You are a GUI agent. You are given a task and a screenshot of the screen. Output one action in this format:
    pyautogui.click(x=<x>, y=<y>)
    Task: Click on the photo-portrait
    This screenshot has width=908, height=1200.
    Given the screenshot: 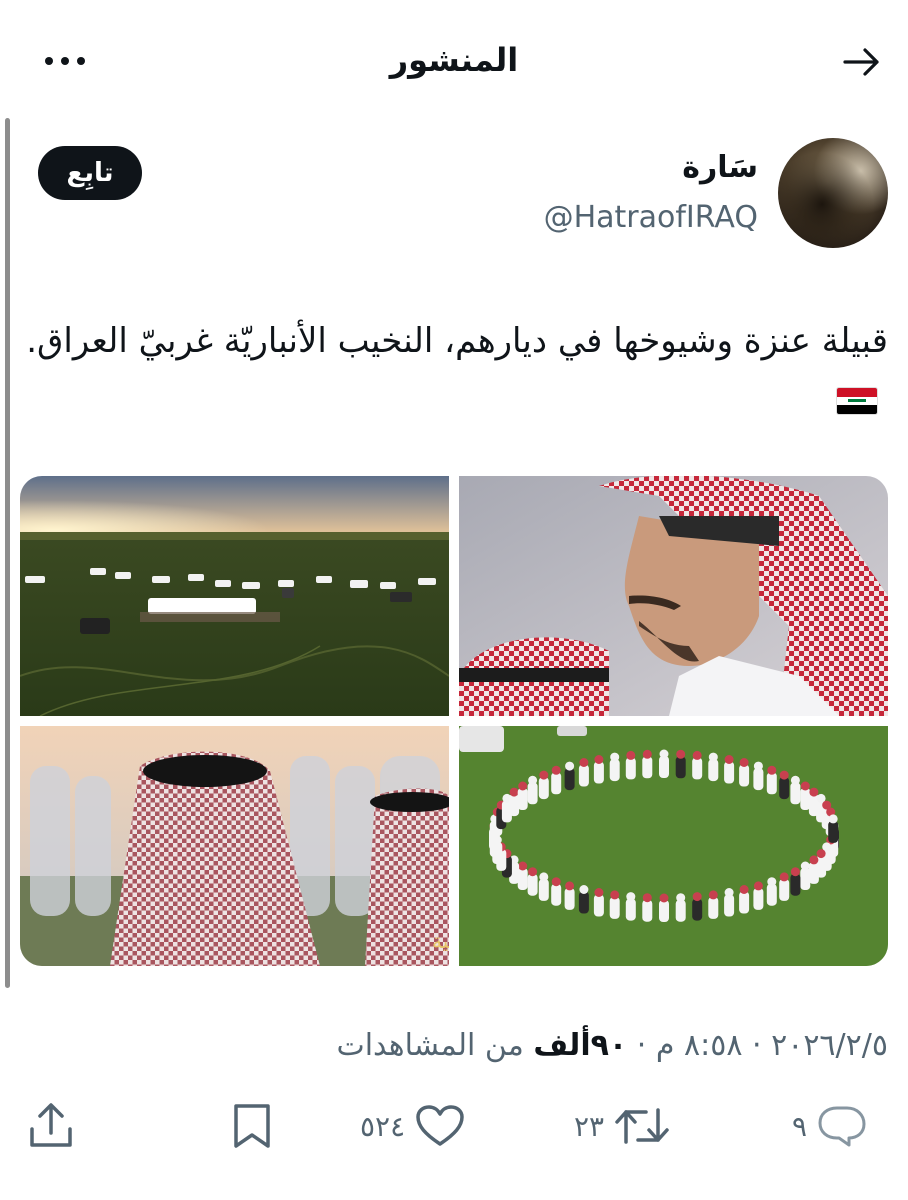 What is the action you would take?
    pyautogui.click(x=673, y=596)
    